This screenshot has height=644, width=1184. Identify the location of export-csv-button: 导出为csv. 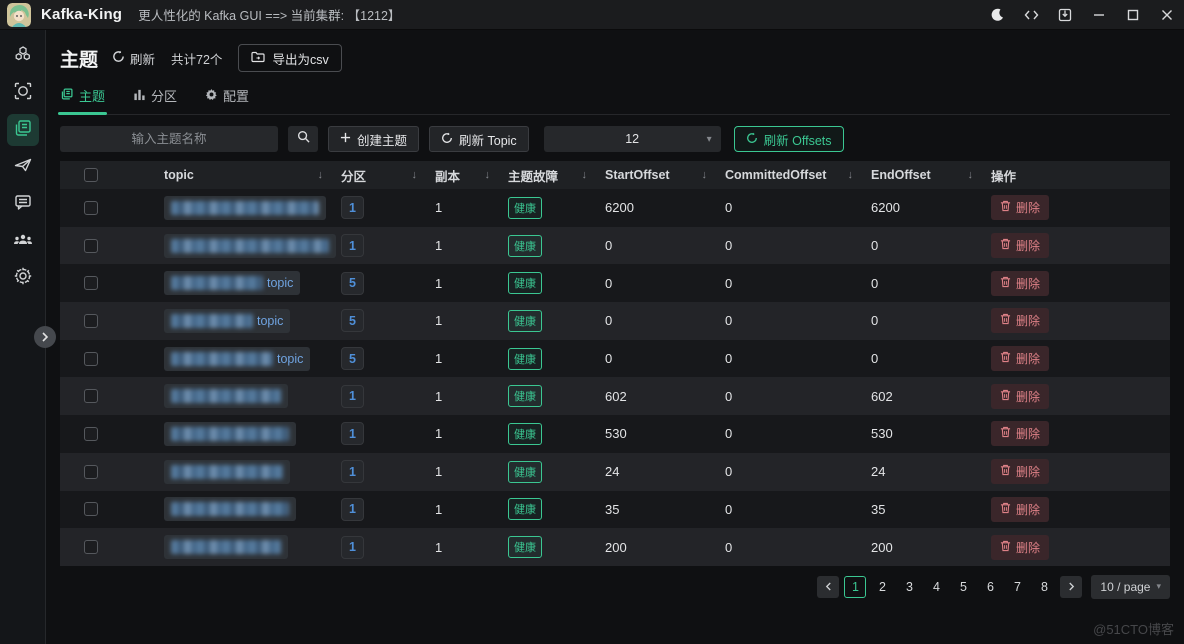
(290, 58).